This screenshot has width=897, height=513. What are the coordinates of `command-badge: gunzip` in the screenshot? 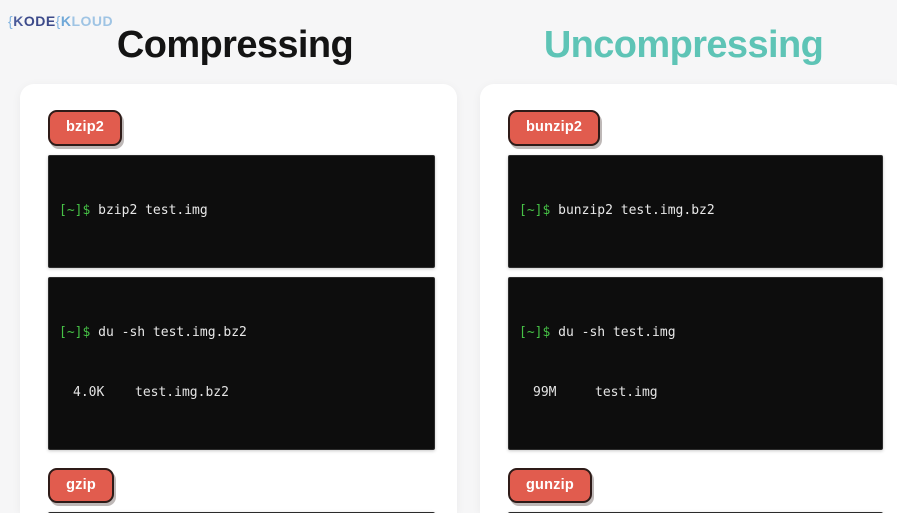 It's located at (550, 485).